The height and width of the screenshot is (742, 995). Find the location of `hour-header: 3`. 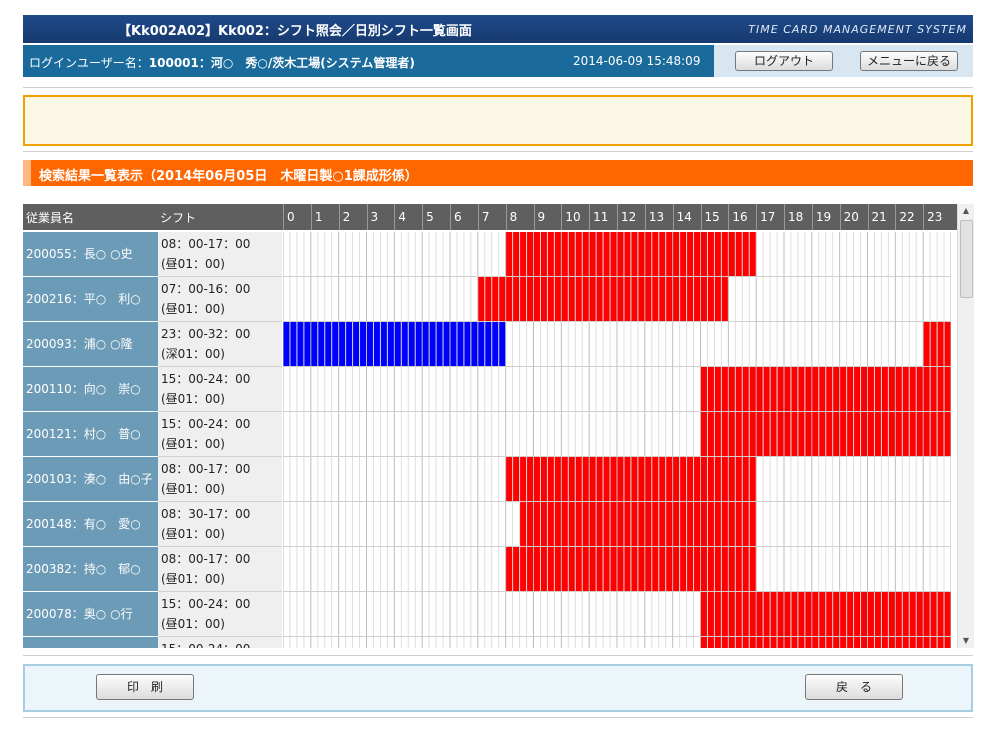

hour-header: 3 is located at coordinates (380, 217).